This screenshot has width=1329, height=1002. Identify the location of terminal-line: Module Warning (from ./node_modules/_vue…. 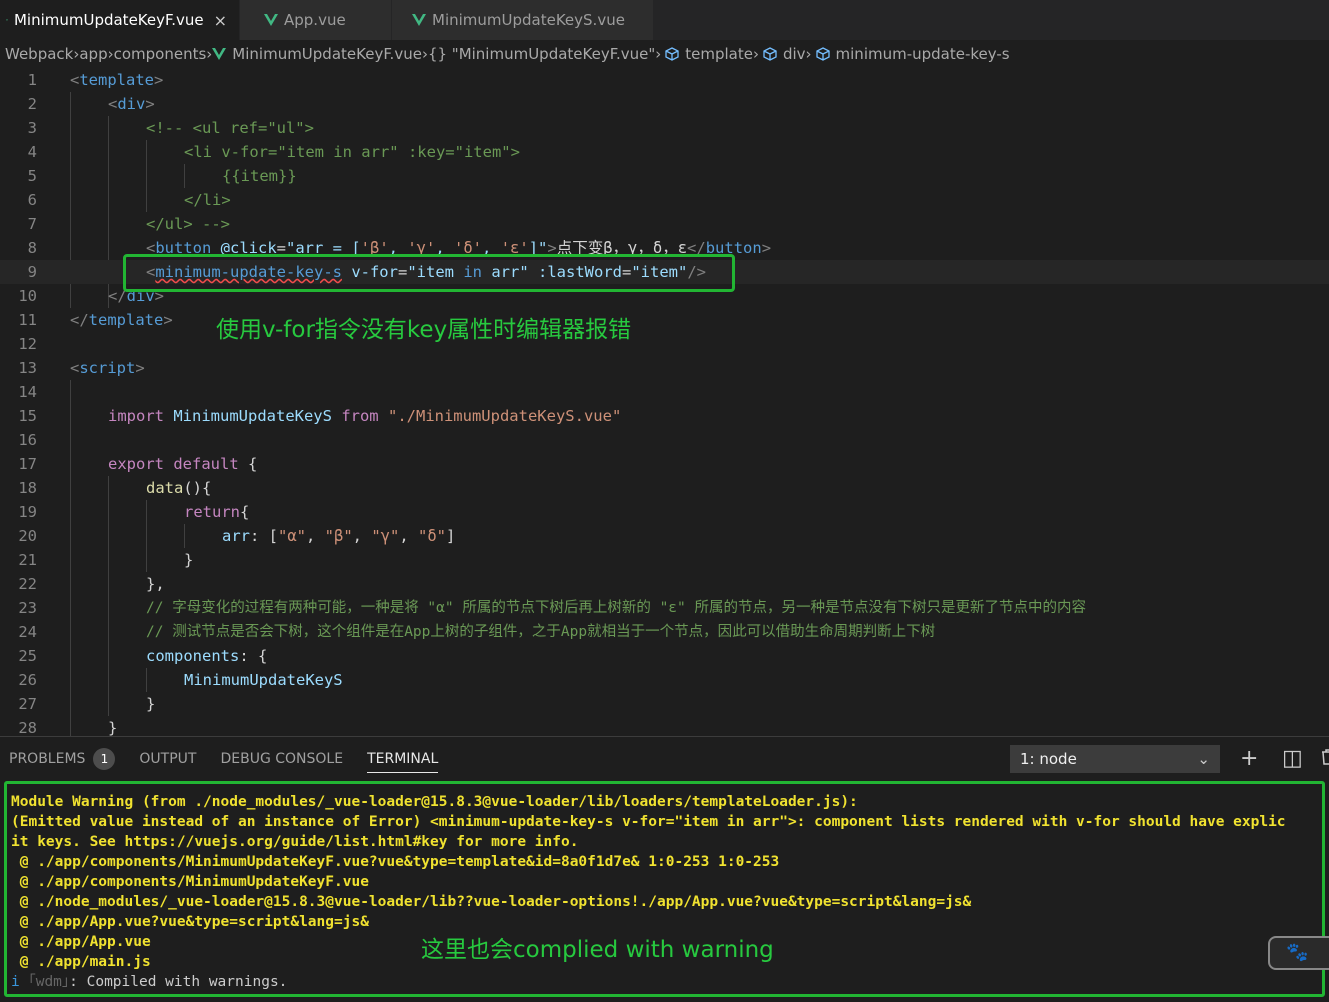
(434, 802).